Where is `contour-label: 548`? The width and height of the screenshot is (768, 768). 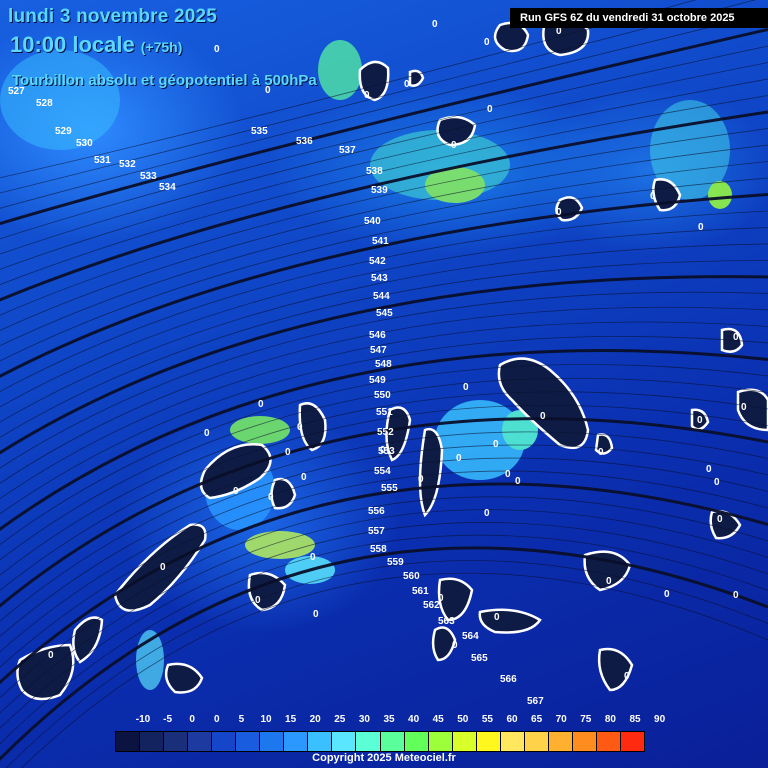
contour-label: 548 is located at coordinates (383, 364).